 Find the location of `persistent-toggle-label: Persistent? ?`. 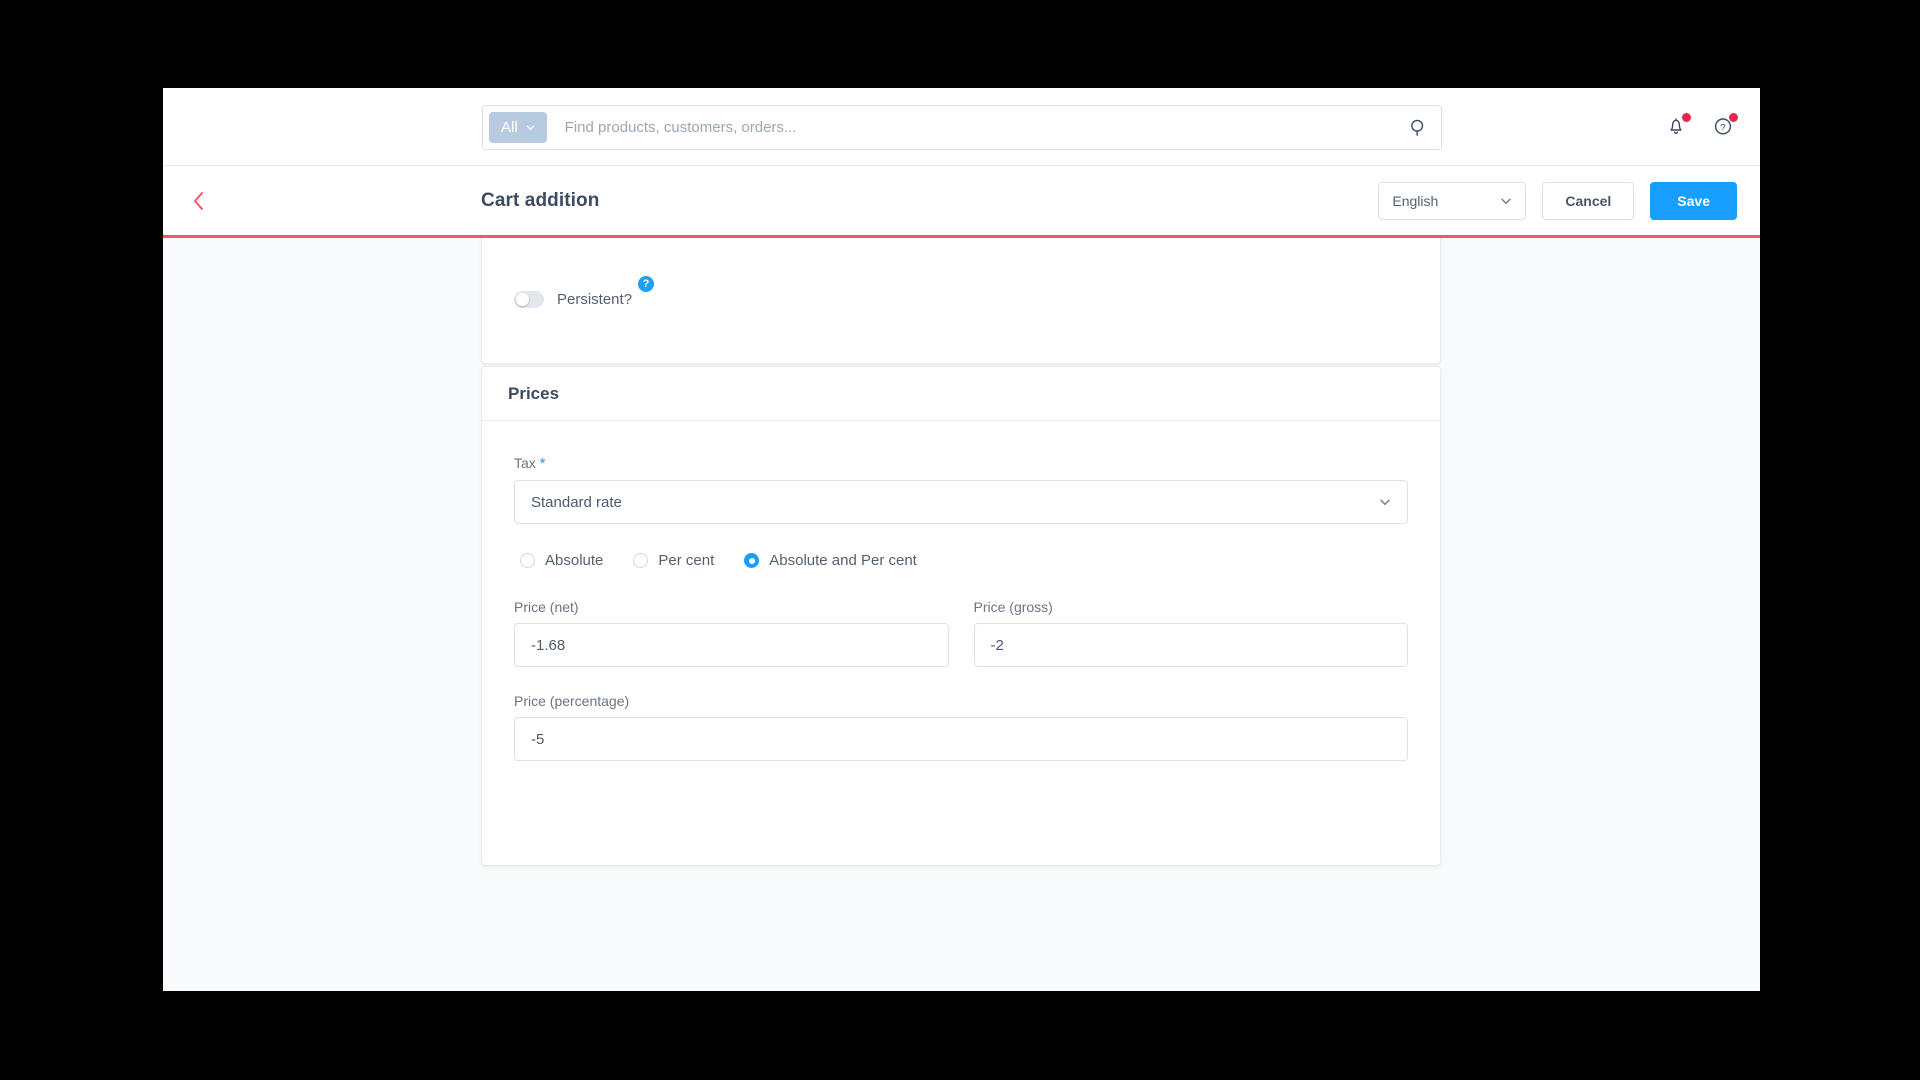

persistent-toggle-label: Persistent? ? is located at coordinates (606, 292).